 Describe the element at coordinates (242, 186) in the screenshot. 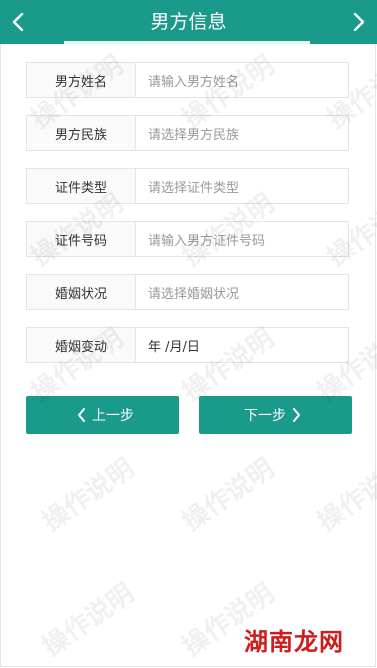

I see `id-type-select: 请选择证件类型` at that location.